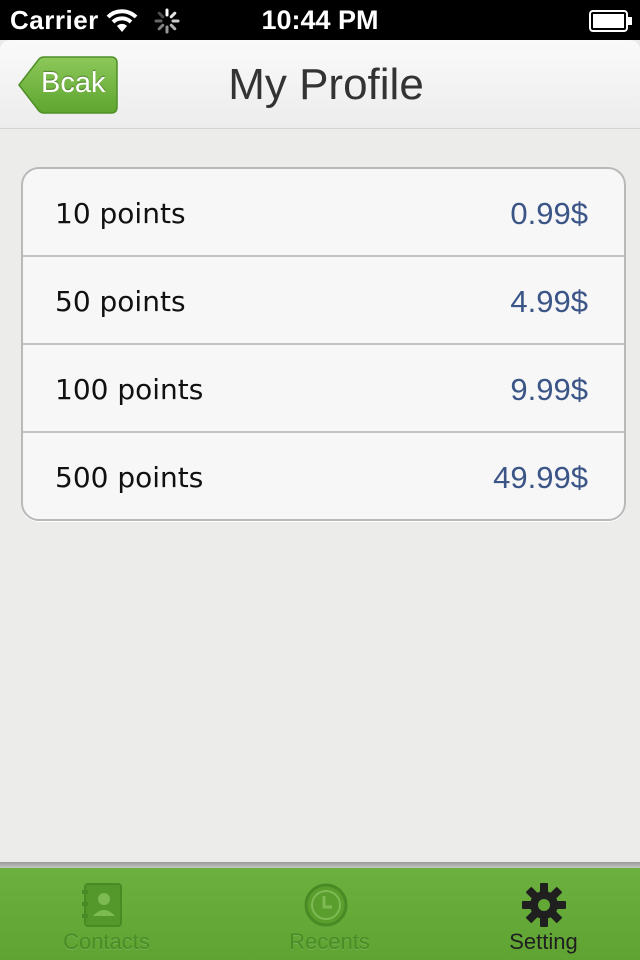  I want to click on price-row-100-points: 100 points 9.99$, so click(323, 389).